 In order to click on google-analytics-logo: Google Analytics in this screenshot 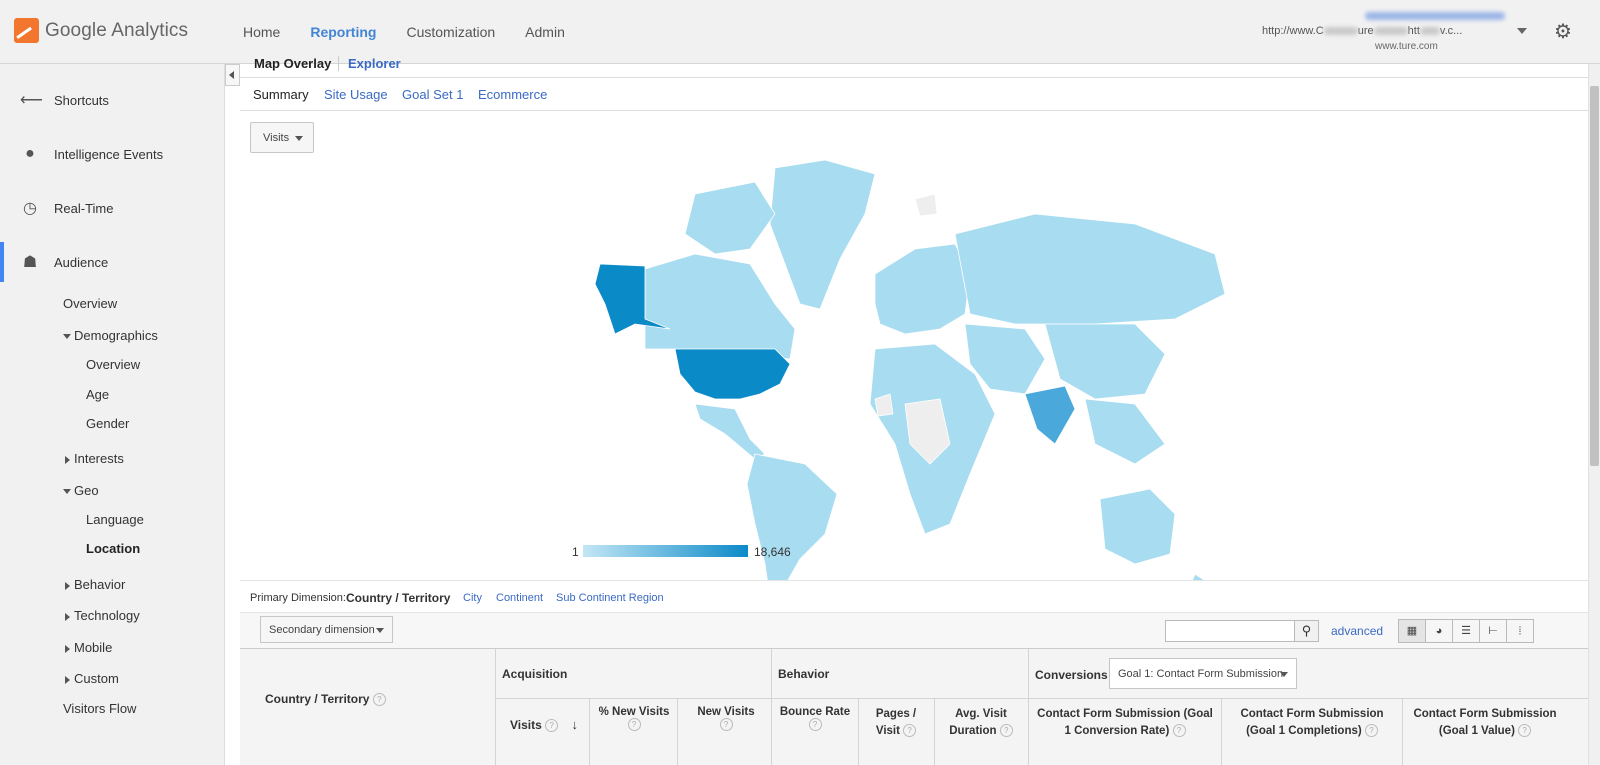, I will do `click(101, 30)`.